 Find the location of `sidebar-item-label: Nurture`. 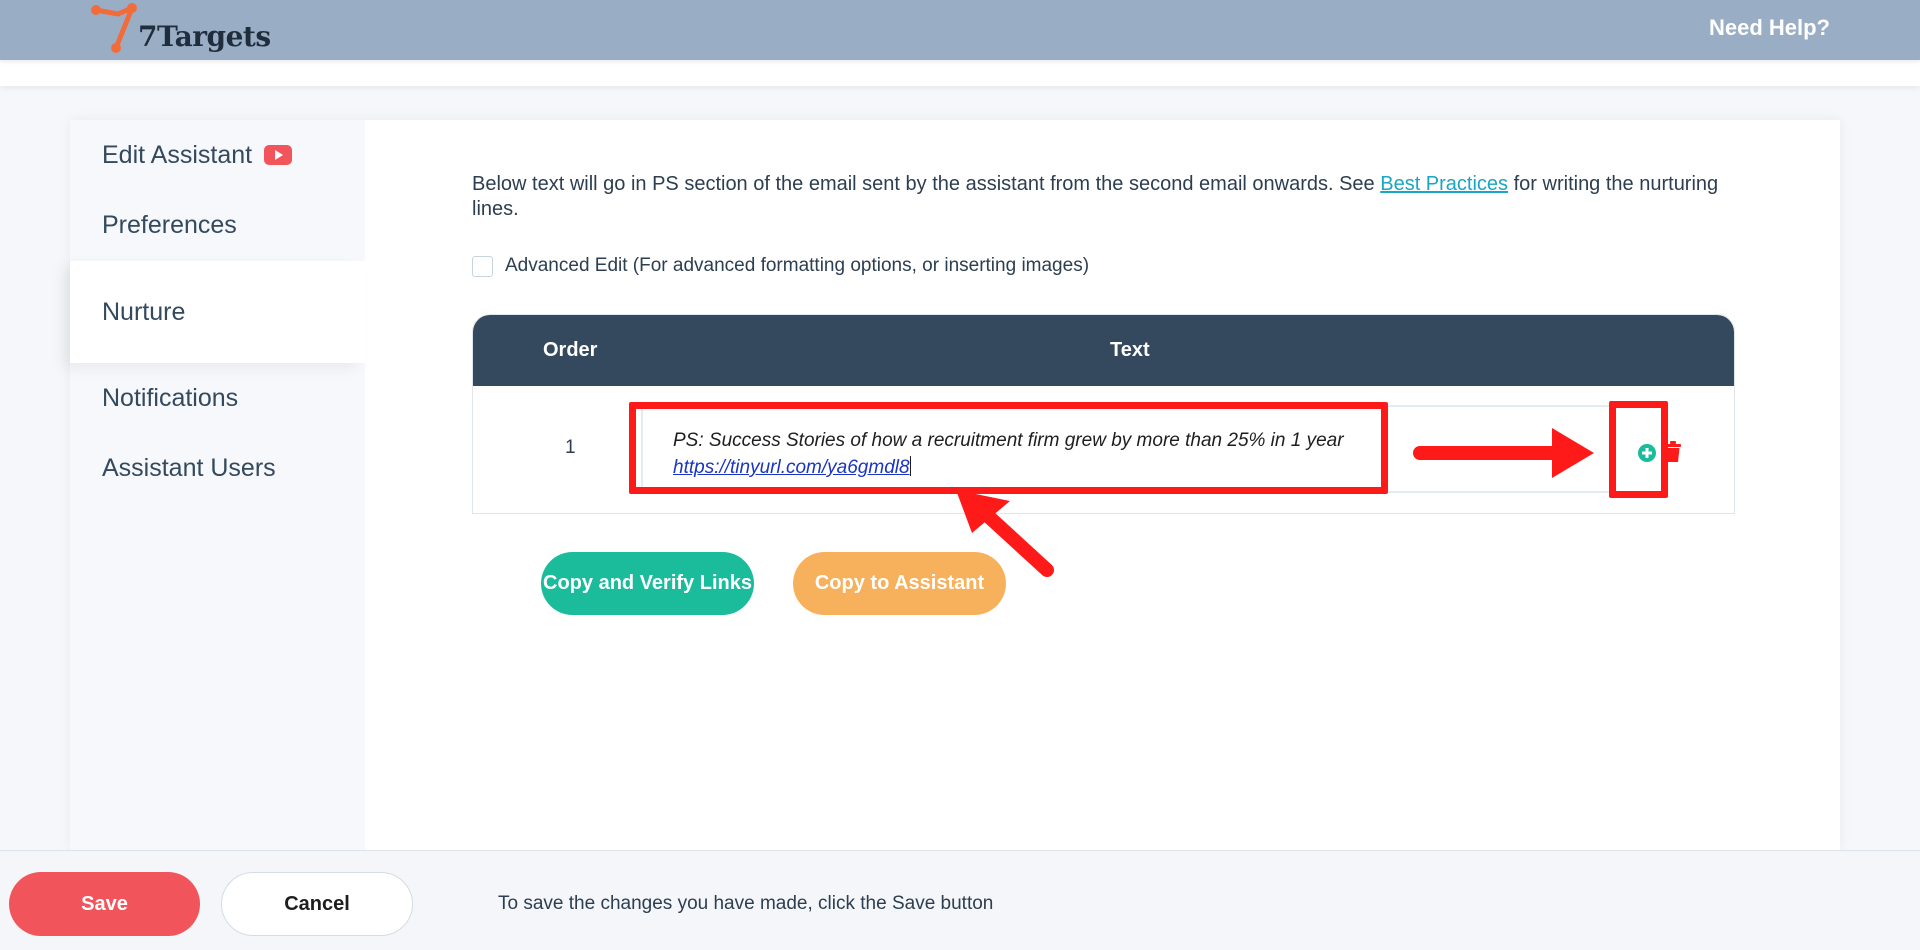

sidebar-item-label: Nurture is located at coordinates (144, 311).